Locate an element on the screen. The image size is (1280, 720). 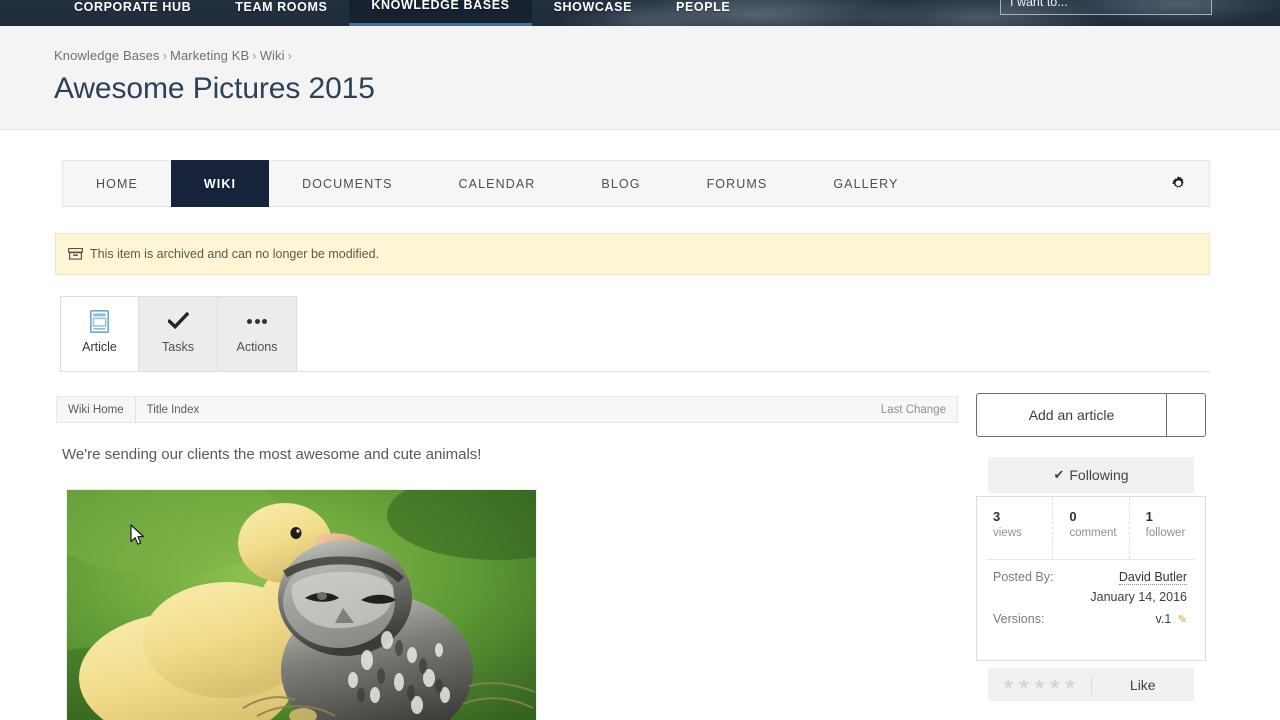
star-rating: ★ ★ ★ ★ ★ is located at coordinates (1039, 684).